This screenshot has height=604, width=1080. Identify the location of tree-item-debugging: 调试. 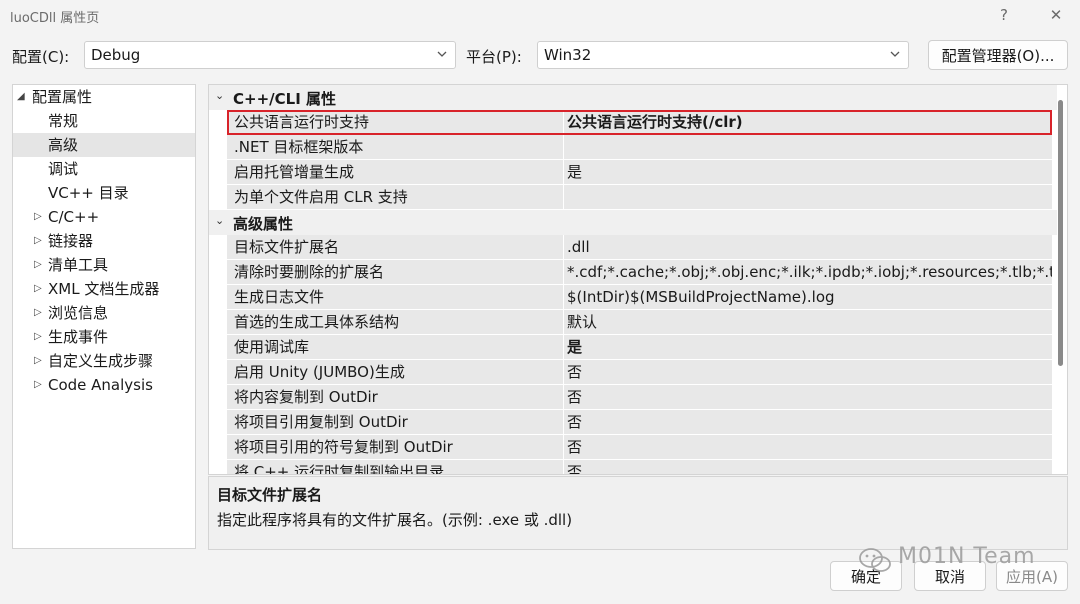
(104, 169).